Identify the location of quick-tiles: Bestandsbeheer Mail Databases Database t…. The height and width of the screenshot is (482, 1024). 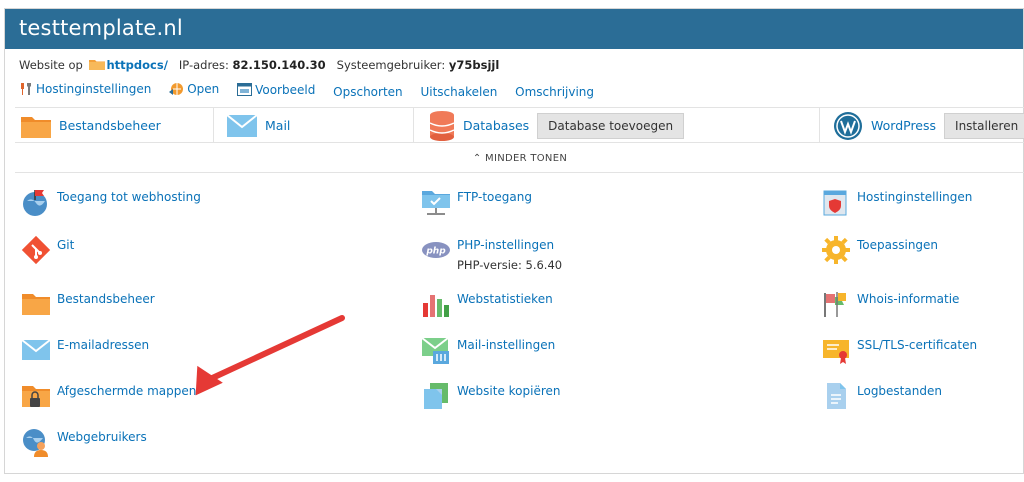
(519, 125).